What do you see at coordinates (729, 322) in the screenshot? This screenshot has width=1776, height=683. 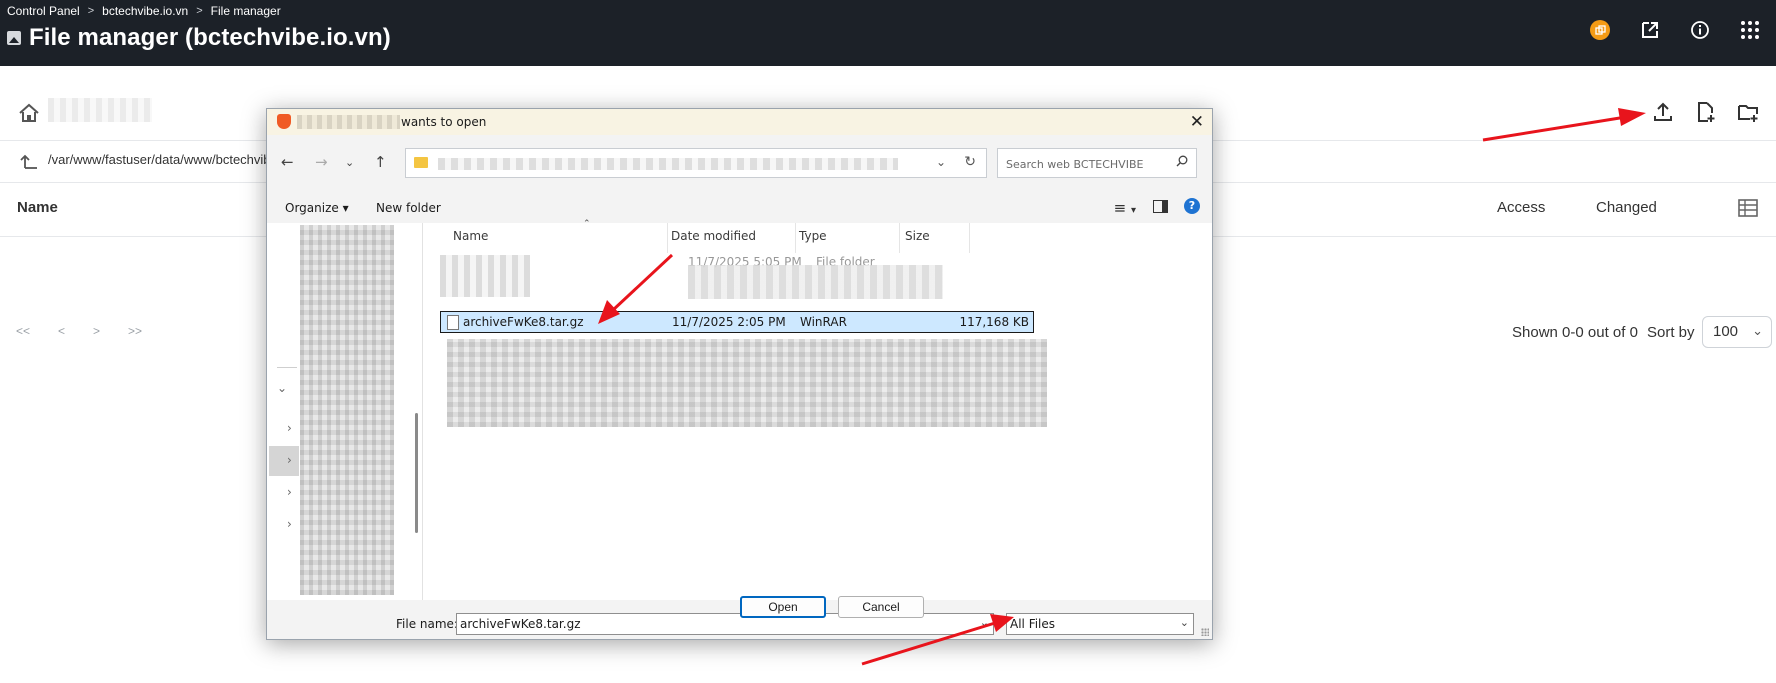 I see `file-date: 11/7/2025 2:05 PM` at bounding box center [729, 322].